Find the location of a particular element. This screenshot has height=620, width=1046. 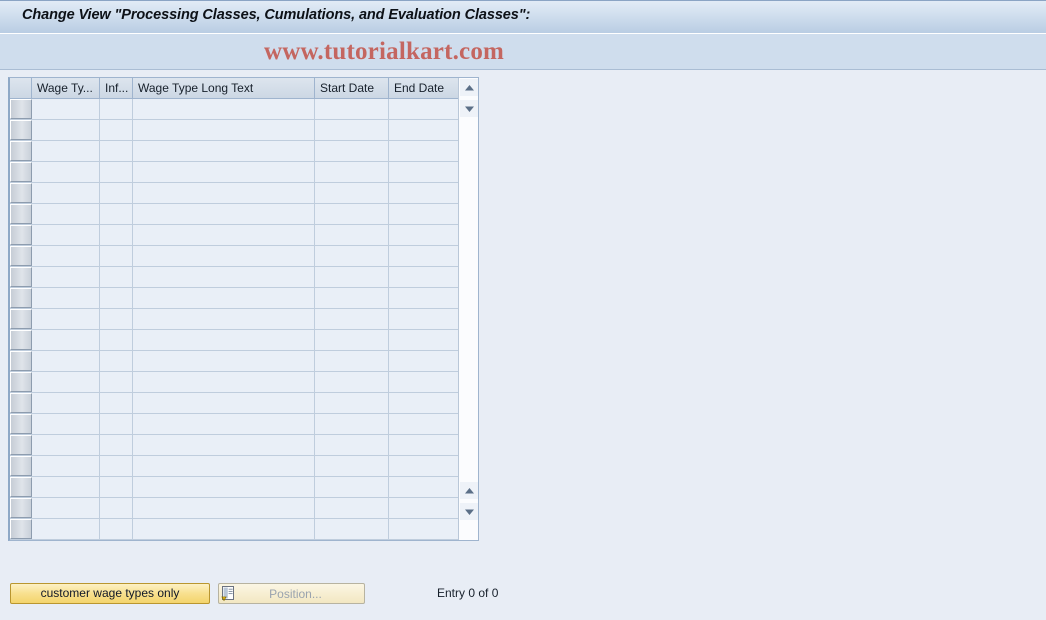

scroll-down-bottom-button is located at coordinates (469, 511).